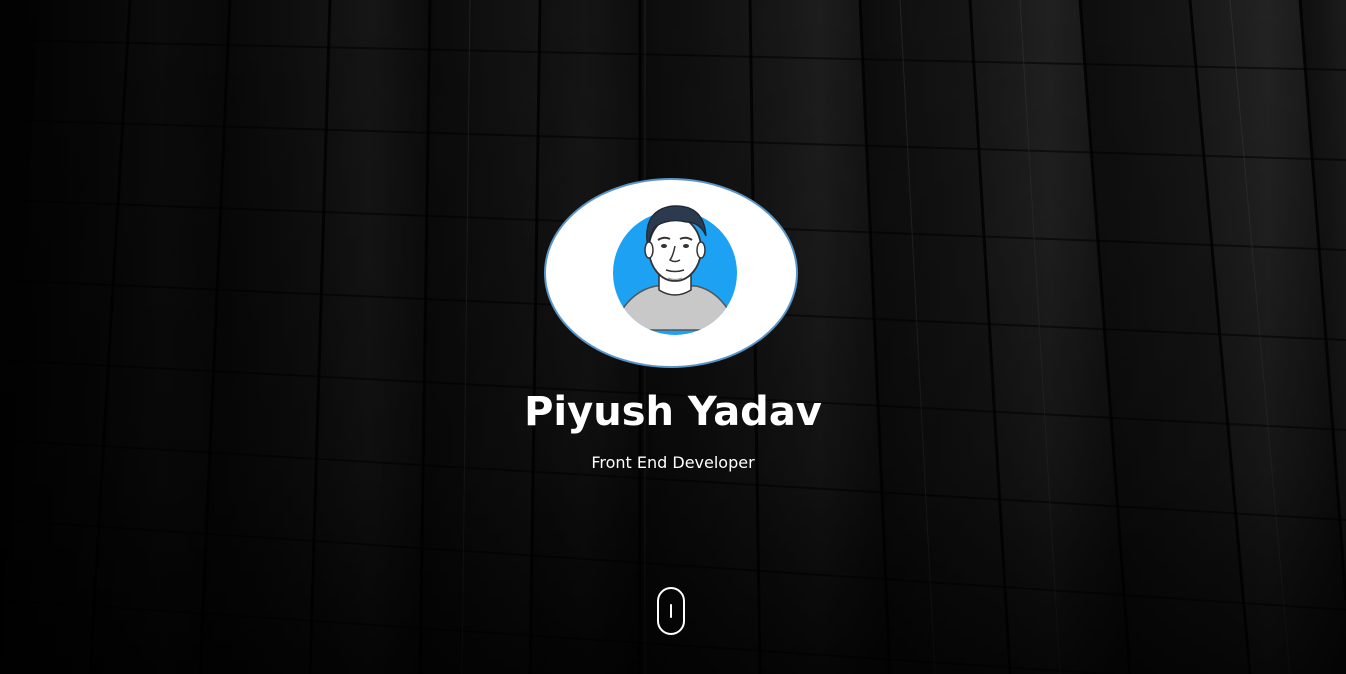 The width and height of the screenshot is (1346, 674). What do you see at coordinates (673, 462) in the screenshot?
I see `profile-role: Front End Developer` at bounding box center [673, 462].